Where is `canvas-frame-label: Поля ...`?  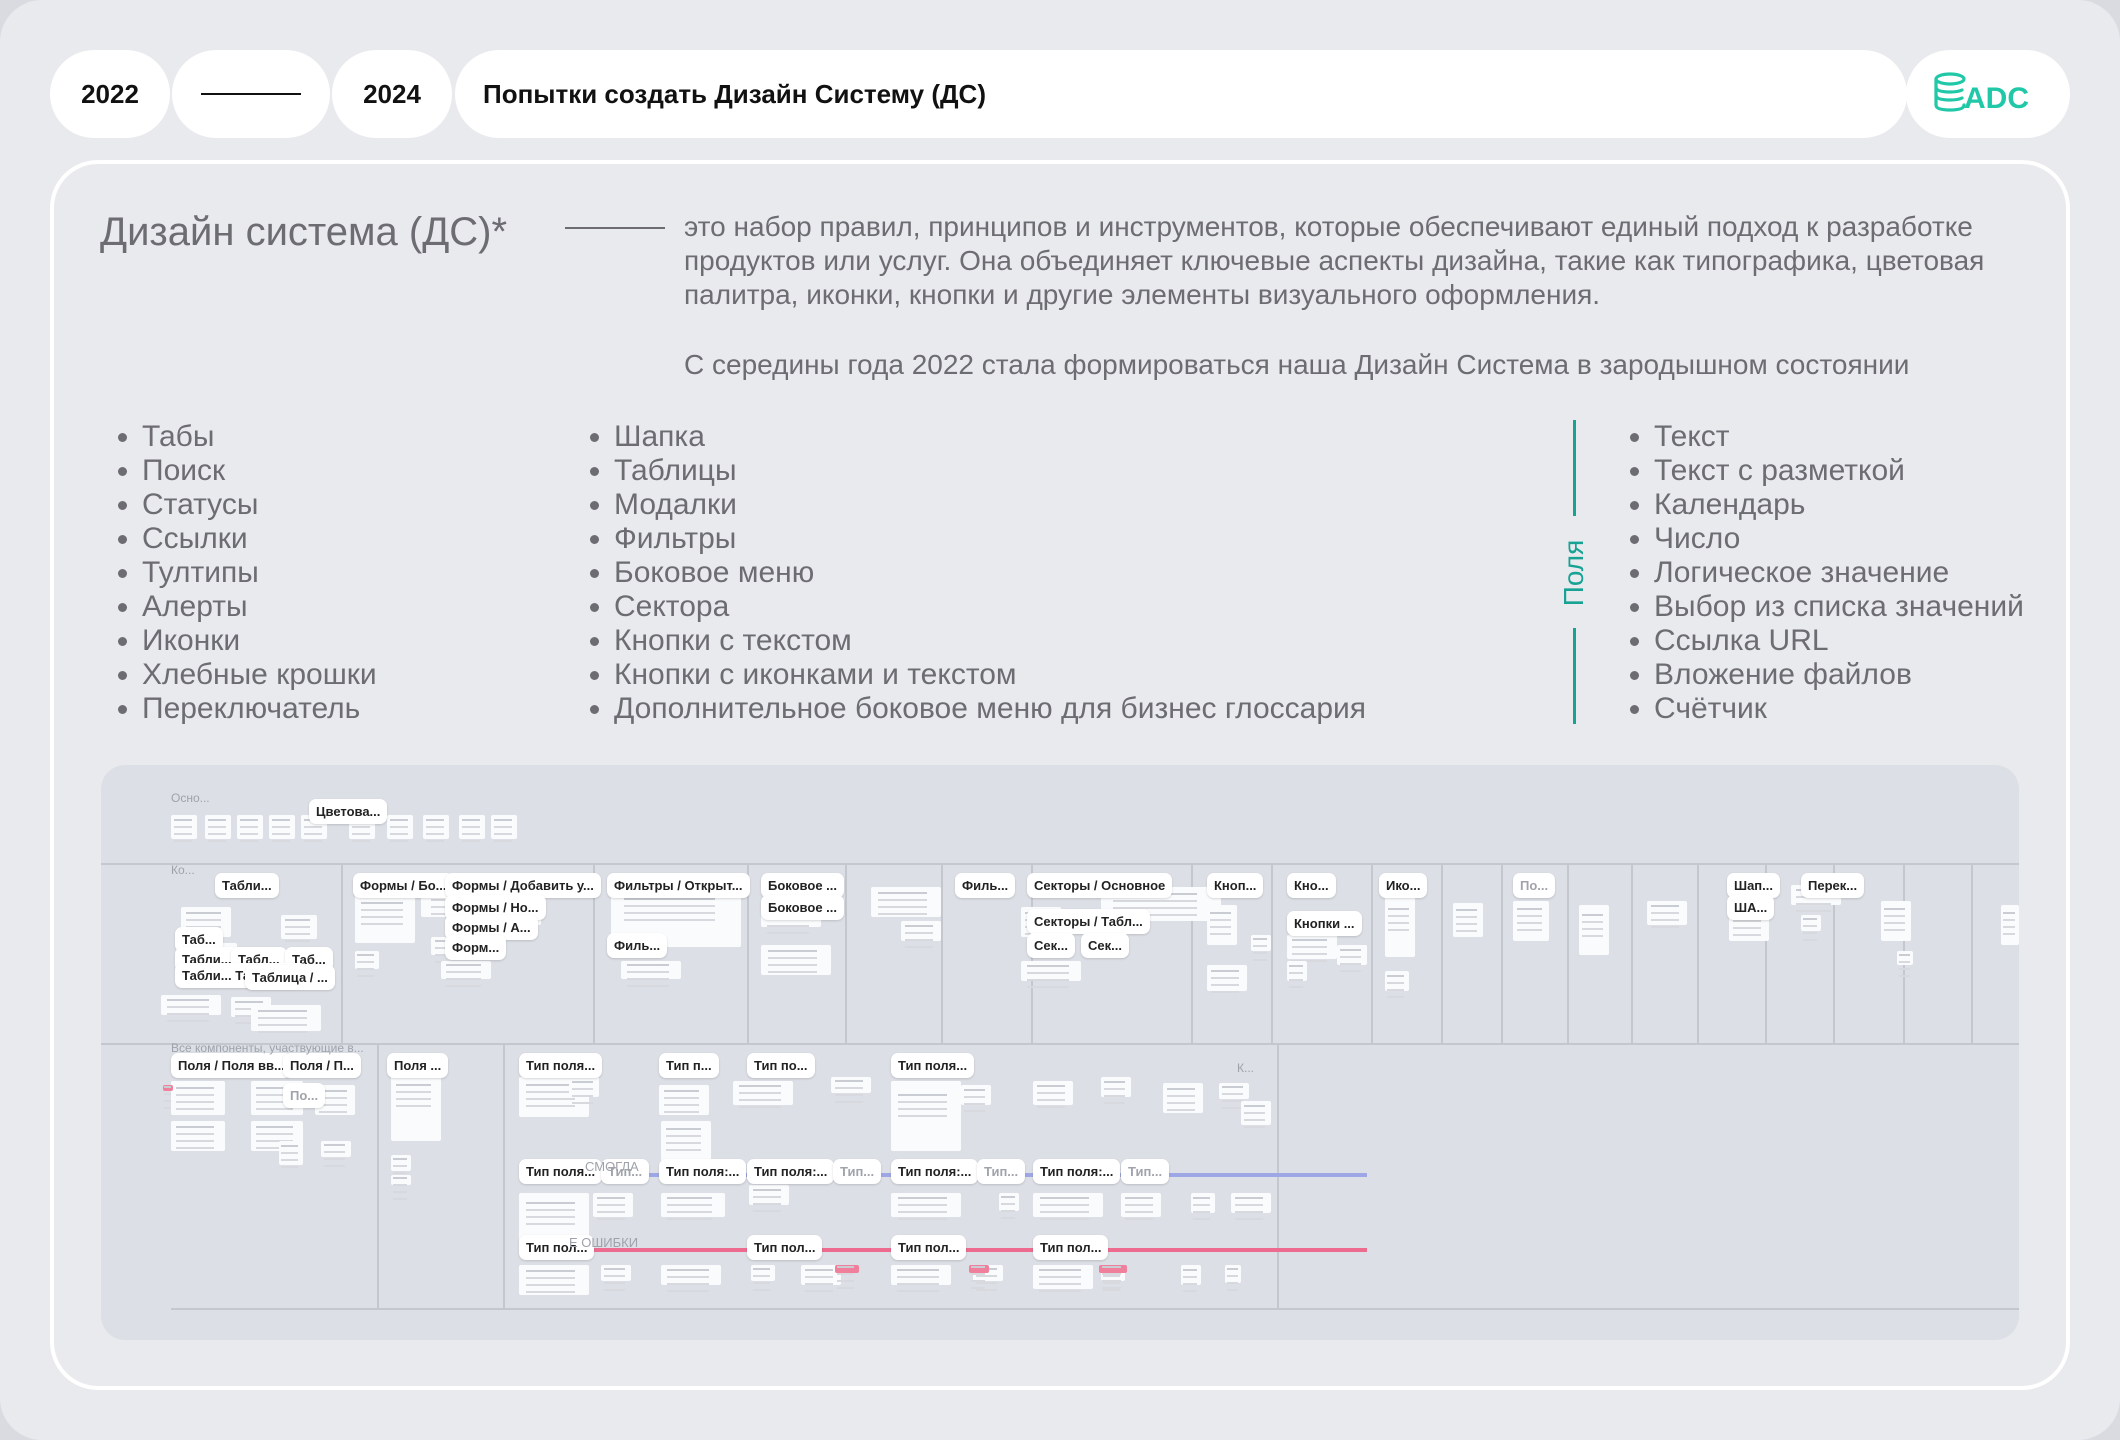 canvas-frame-label: Поля ... is located at coordinates (418, 1065).